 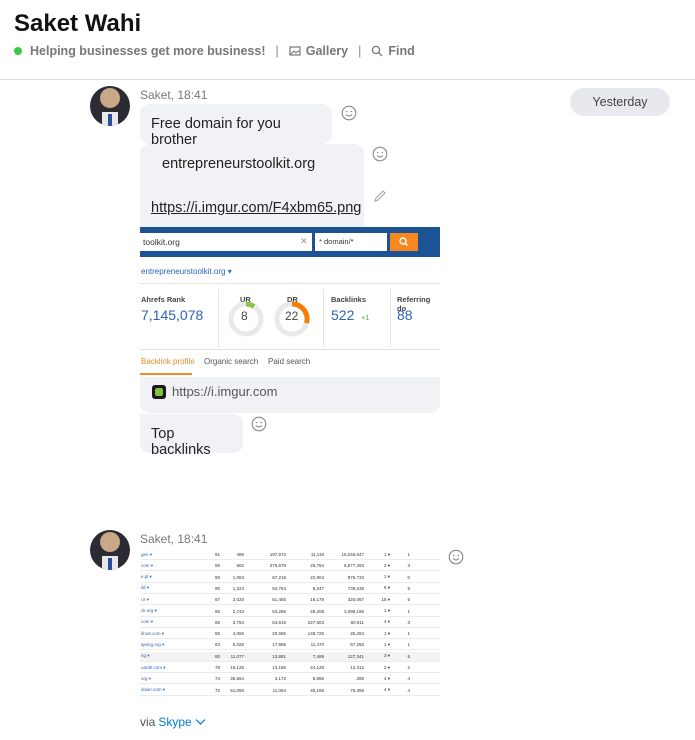 I want to click on table-cell: 148,725, so click(x=315, y=634).